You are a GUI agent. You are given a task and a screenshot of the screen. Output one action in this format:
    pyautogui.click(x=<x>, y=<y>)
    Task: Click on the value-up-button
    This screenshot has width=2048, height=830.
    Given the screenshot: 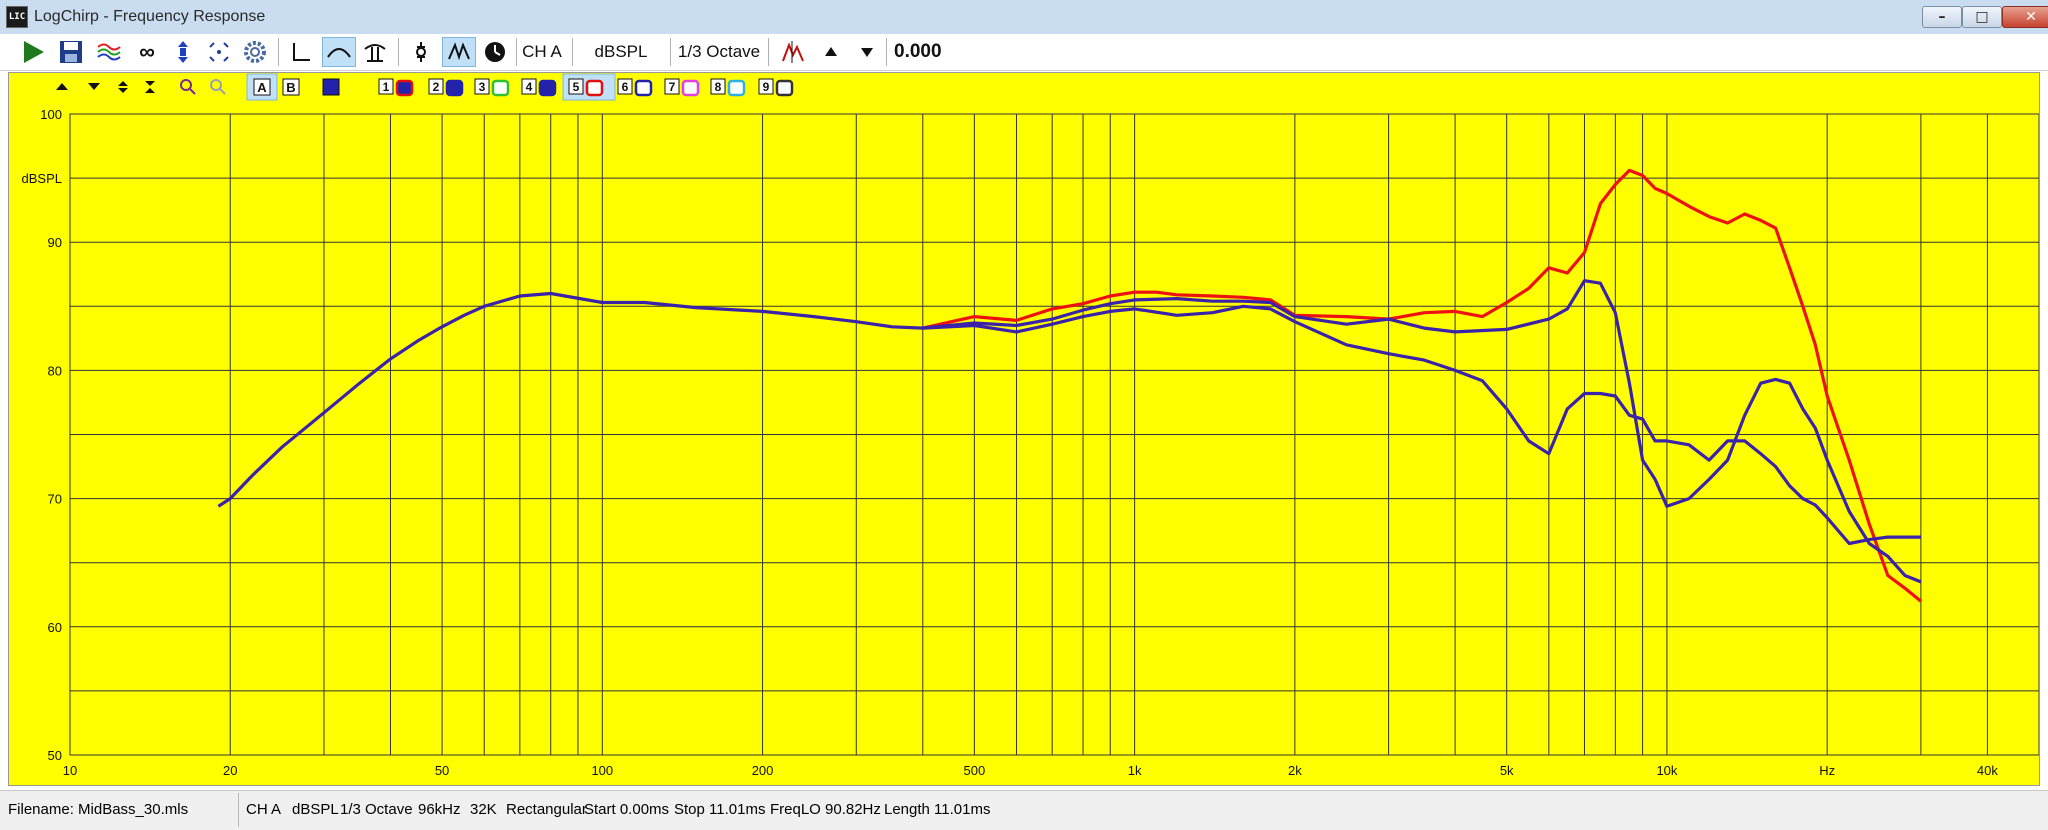 What is the action you would take?
    pyautogui.click(x=831, y=52)
    